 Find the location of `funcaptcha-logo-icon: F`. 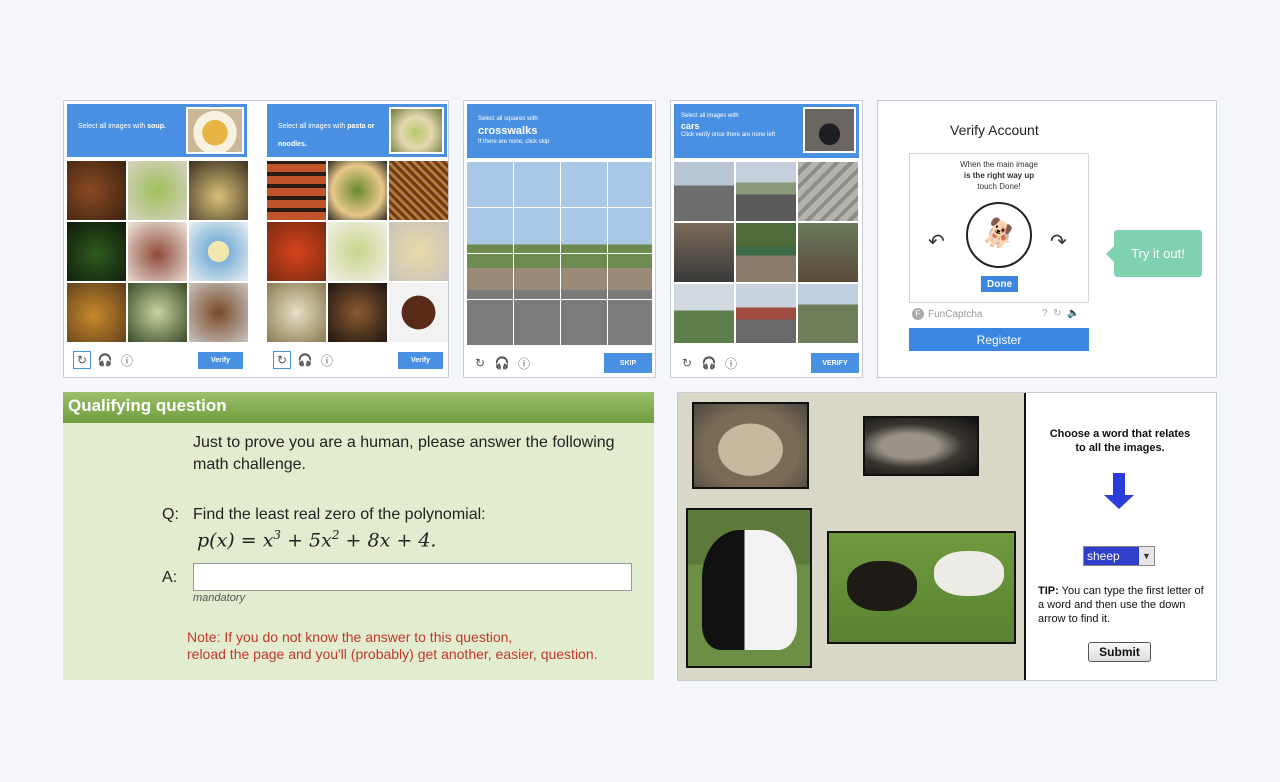

funcaptcha-logo-icon: F is located at coordinates (918, 314).